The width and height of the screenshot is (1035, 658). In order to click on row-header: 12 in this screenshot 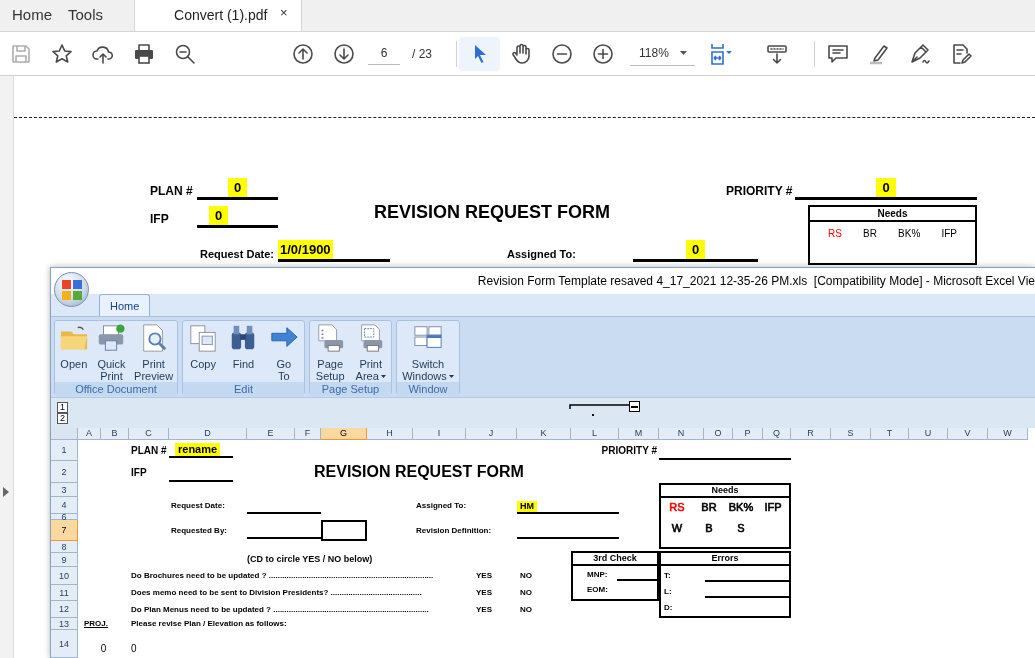, I will do `click(64, 609)`.